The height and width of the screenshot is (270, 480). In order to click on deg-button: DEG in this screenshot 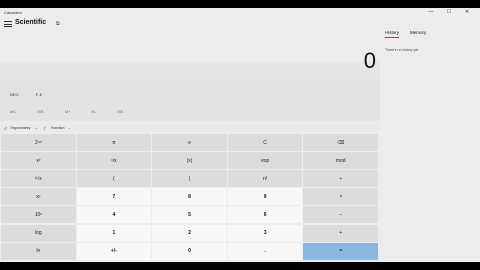, I will do `click(14, 94)`.